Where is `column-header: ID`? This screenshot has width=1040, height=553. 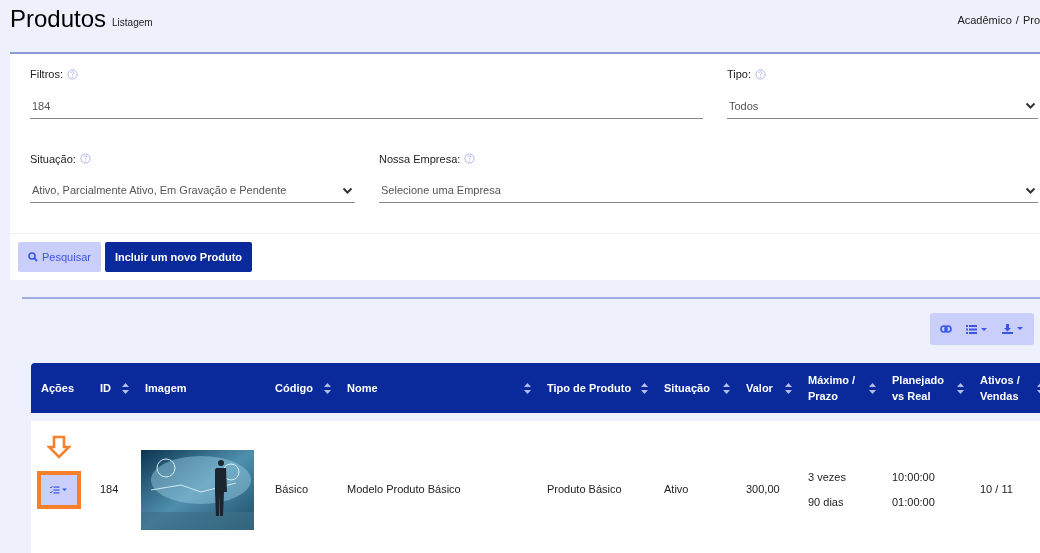 column-header: ID is located at coordinates (105, 388).